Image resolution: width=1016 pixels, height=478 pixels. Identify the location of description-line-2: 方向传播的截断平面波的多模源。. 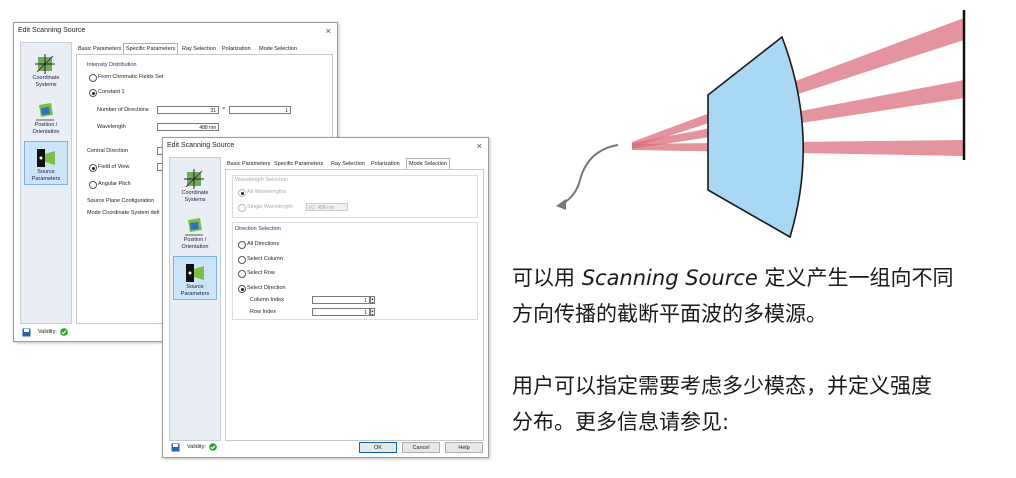
(669, 314).